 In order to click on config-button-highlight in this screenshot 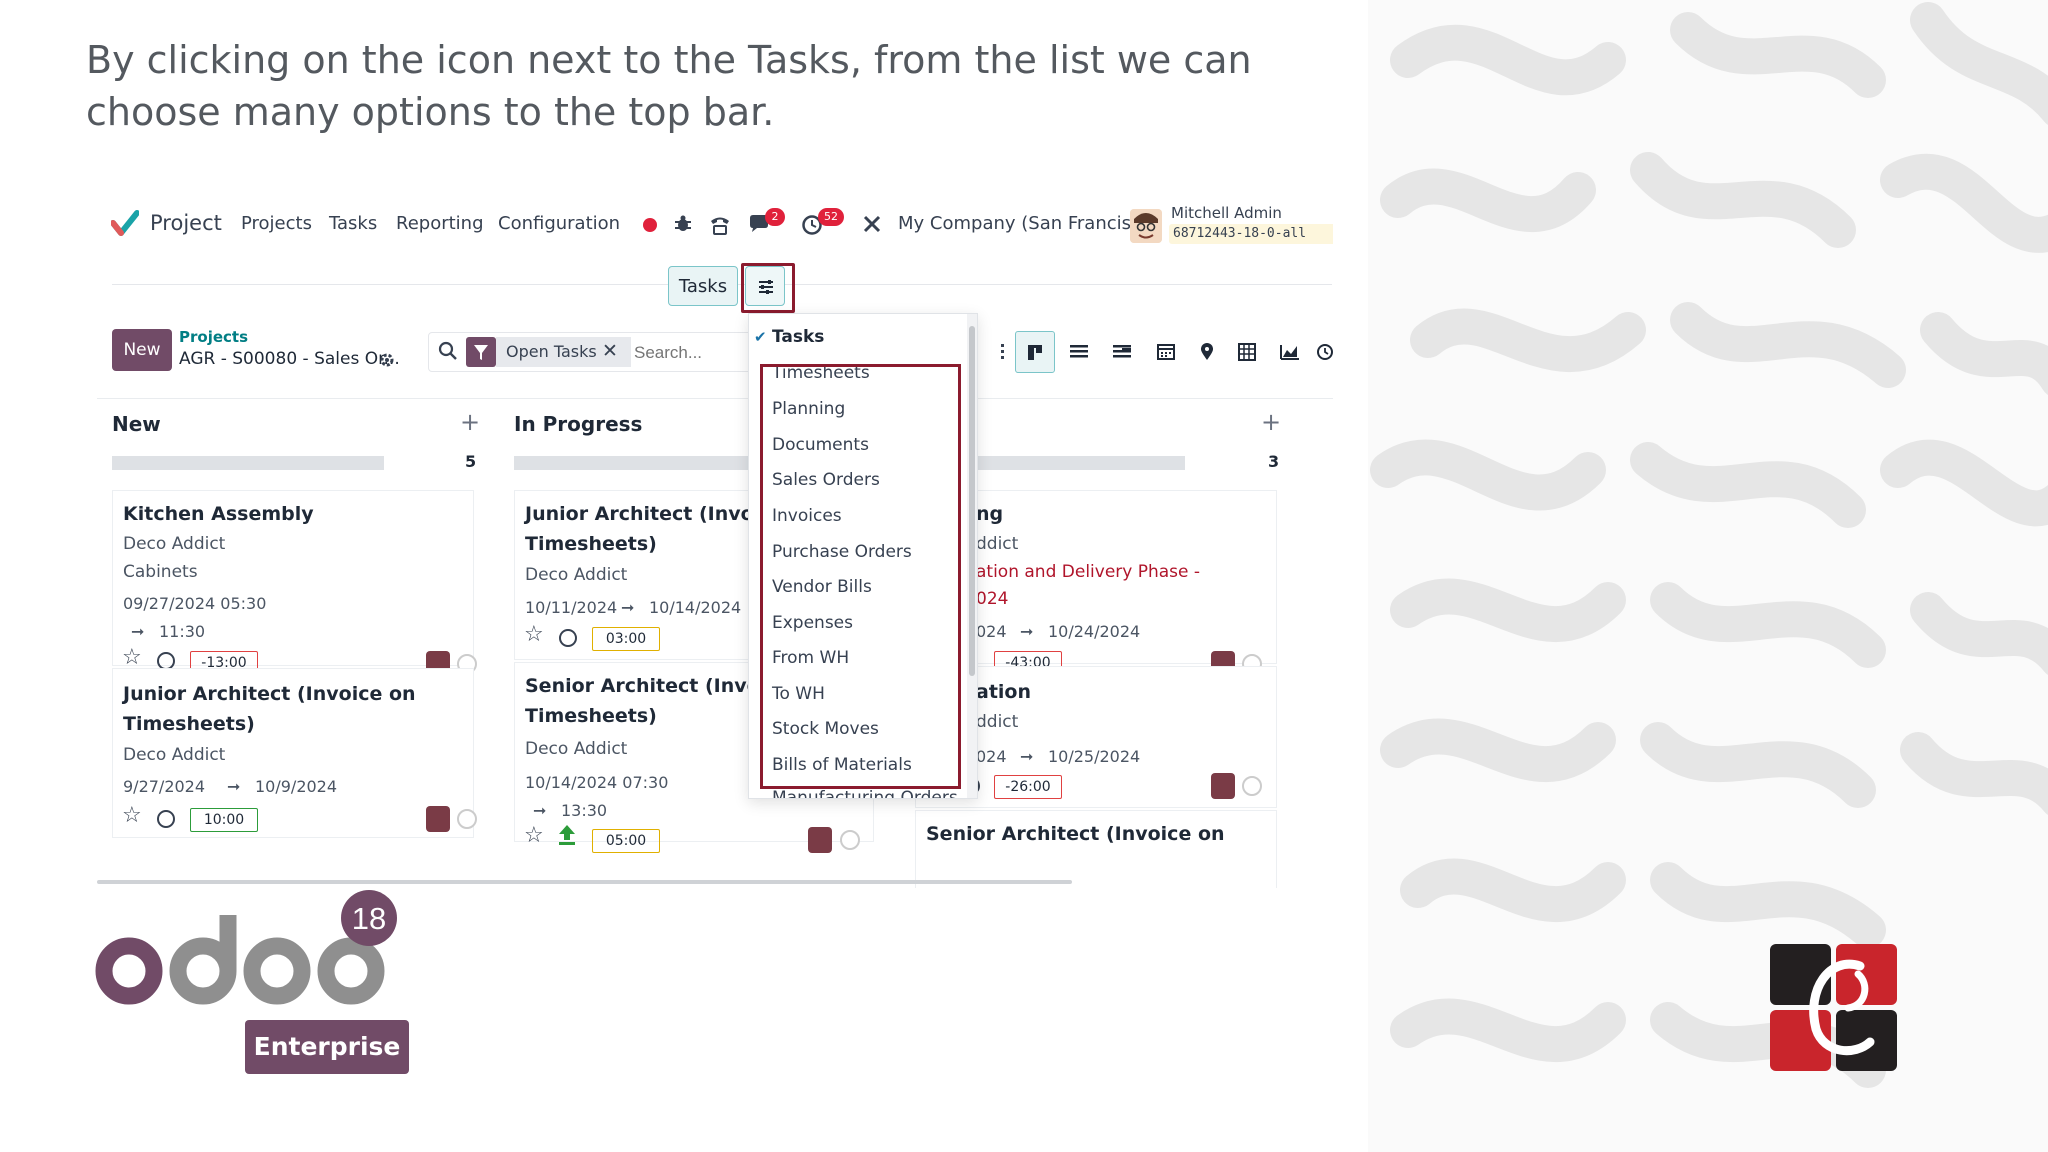, I will do `click(768, 288)`.